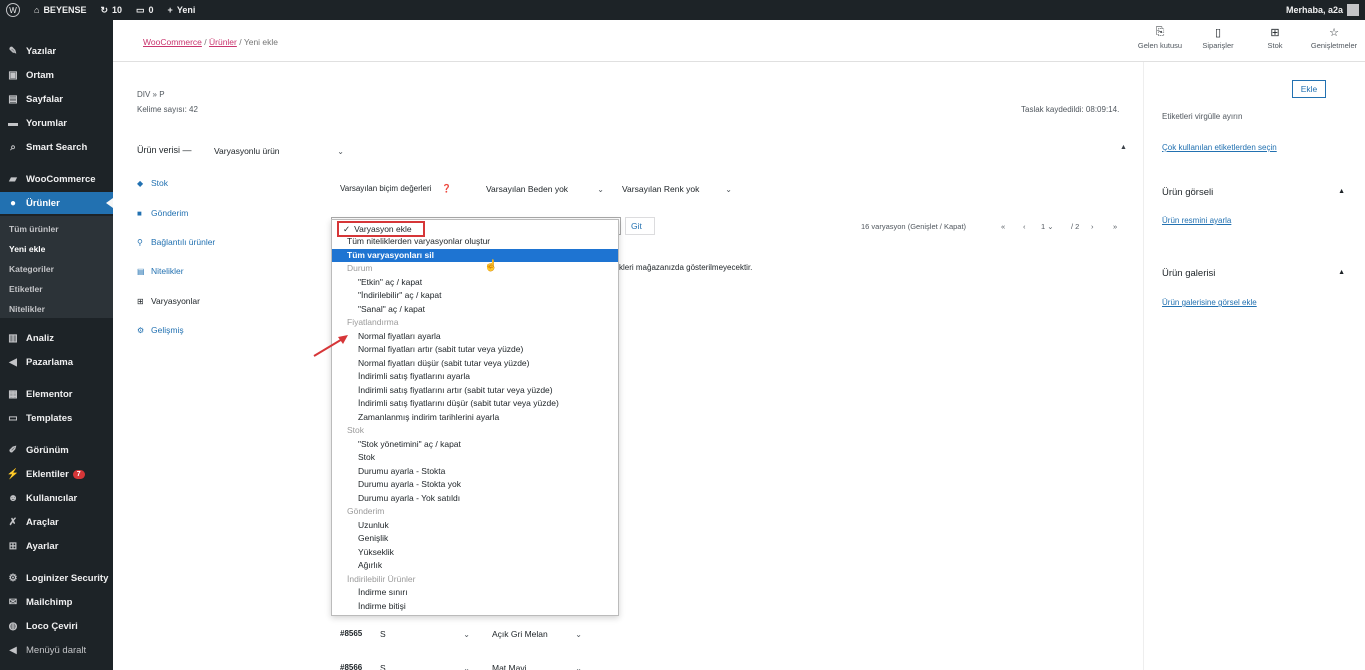 The width and height of the screenshot is (1365, 670). Describe the element at coordinates (401, 471) in the screenshot. I see `dropdown-option: Durumu ayarla - Stokta` at that location.